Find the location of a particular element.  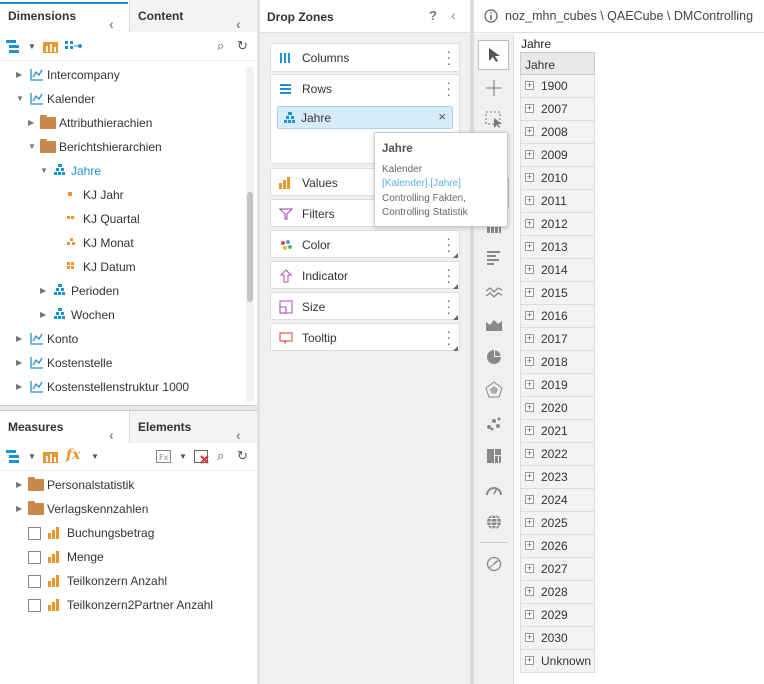

tree-item-wochen: ▶ Wochen is located at coordinates (122, 315).